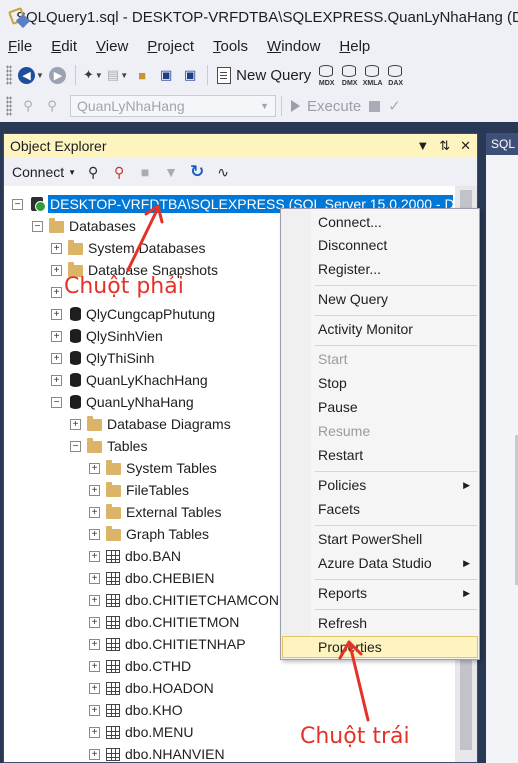 The width and height of the screenshot is (518, 763). Describe the element at coordinates (359, 682) in the screenshot. I see `left-click-arrow-shaft` at that location.